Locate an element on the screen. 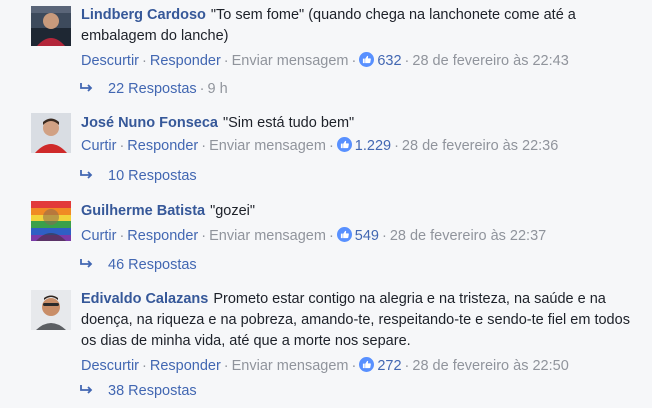  replies-count: 22 Respostas is located at coordinates (152, 89).